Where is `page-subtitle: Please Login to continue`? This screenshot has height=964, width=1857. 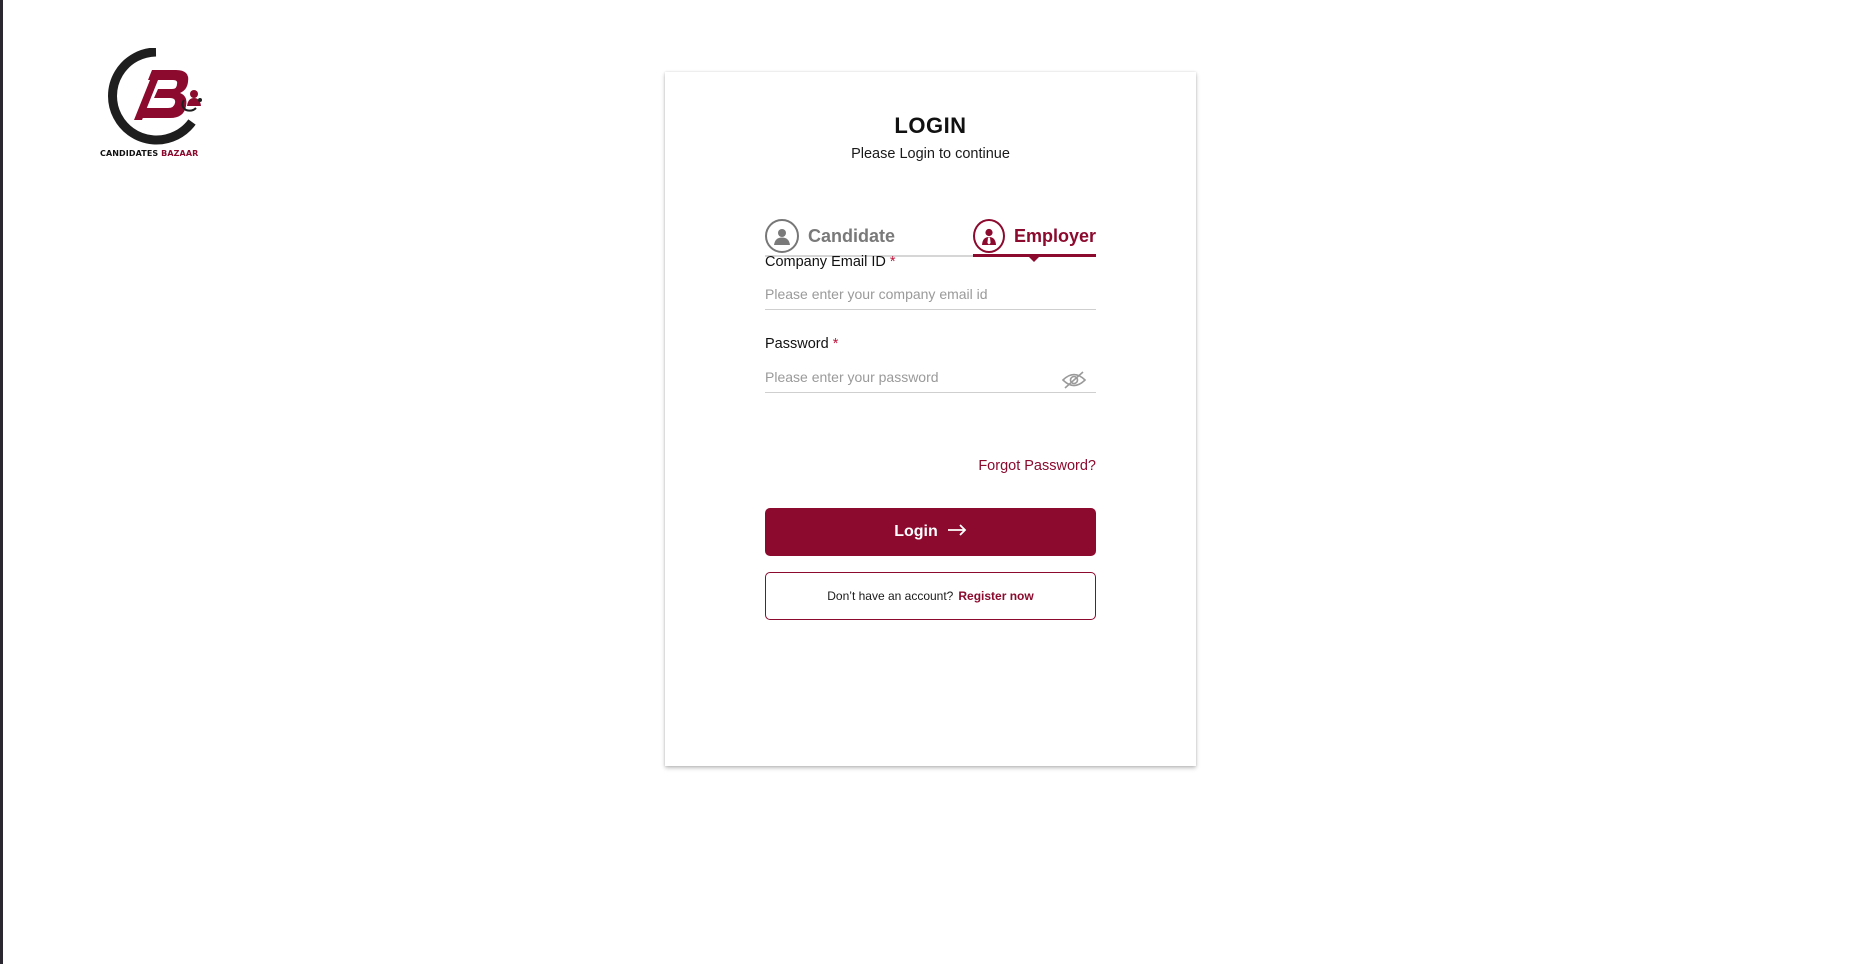
page-subtitle: Please Login to continue is located at coordinates (930, 154).